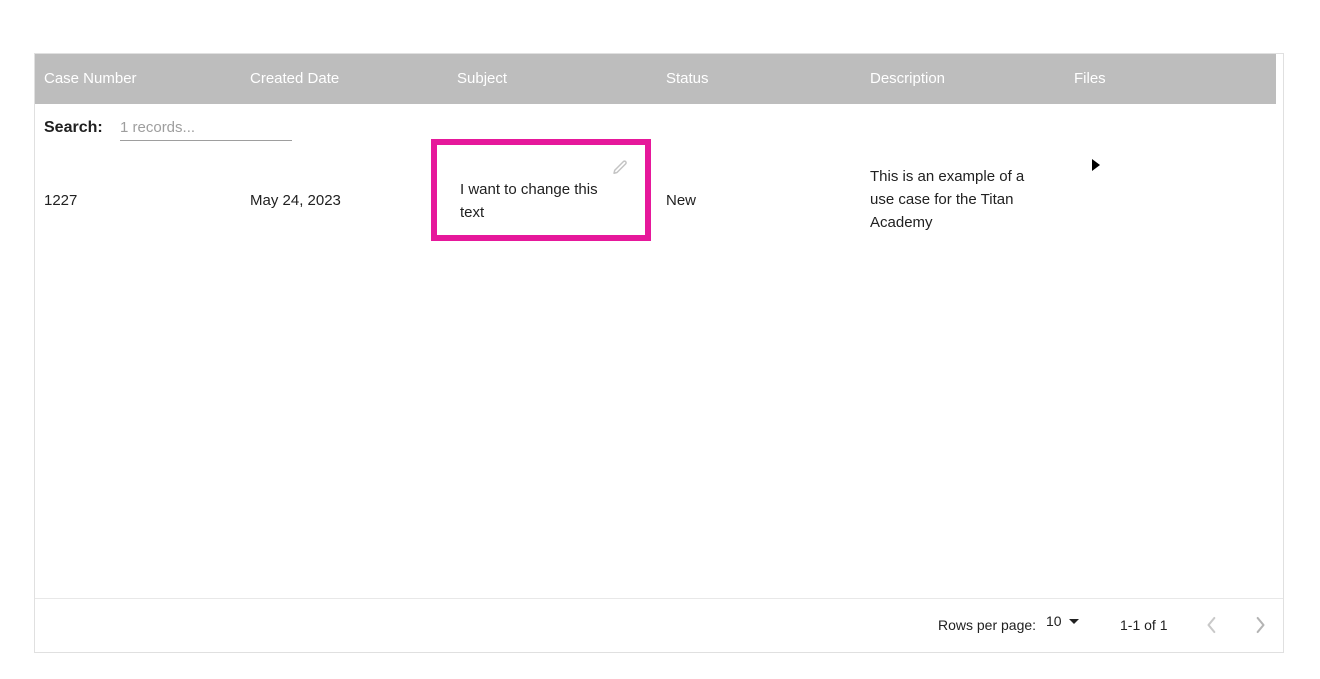 The height and width of the screenshot is (679, 1320). I want to click on pagination-bar: Rows per page: 10 1-1 of 1, so click(659, 625).